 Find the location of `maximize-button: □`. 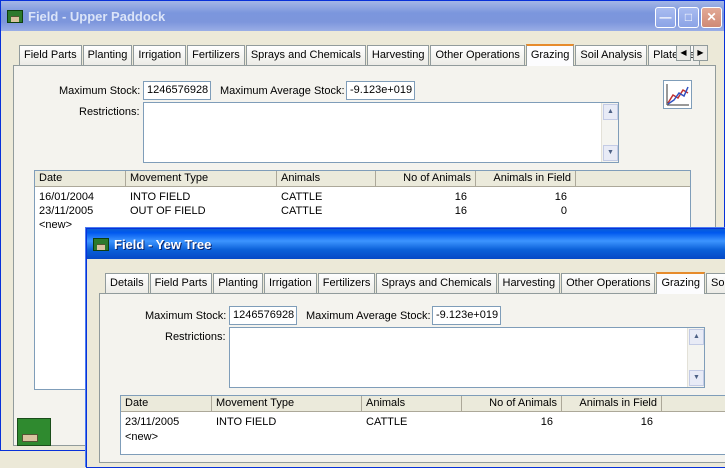

maximize-button: □ is located at coordinates (688, 17).